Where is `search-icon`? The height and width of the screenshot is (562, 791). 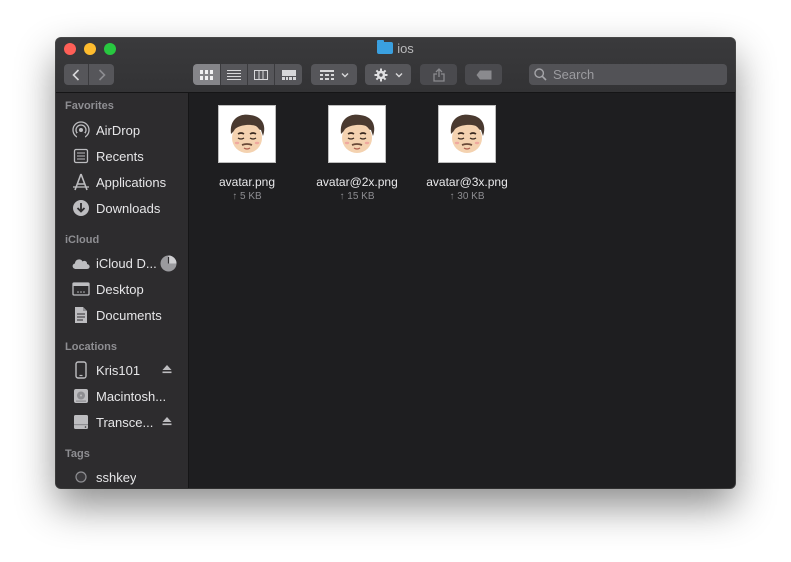
search-icon is located at coordinates (540, 74).